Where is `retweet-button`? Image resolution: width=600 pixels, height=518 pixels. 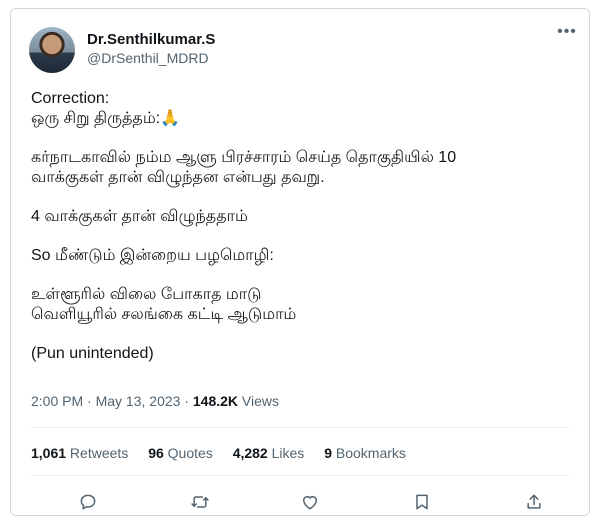
retweet-button is located at coordinates (200, 502).